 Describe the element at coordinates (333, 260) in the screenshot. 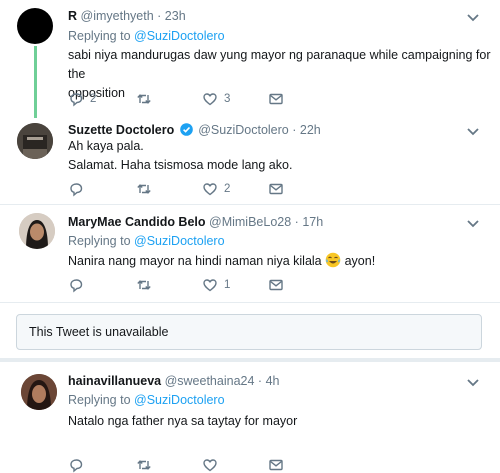

I see `face-with-tears-of-joy-icon` at that location.